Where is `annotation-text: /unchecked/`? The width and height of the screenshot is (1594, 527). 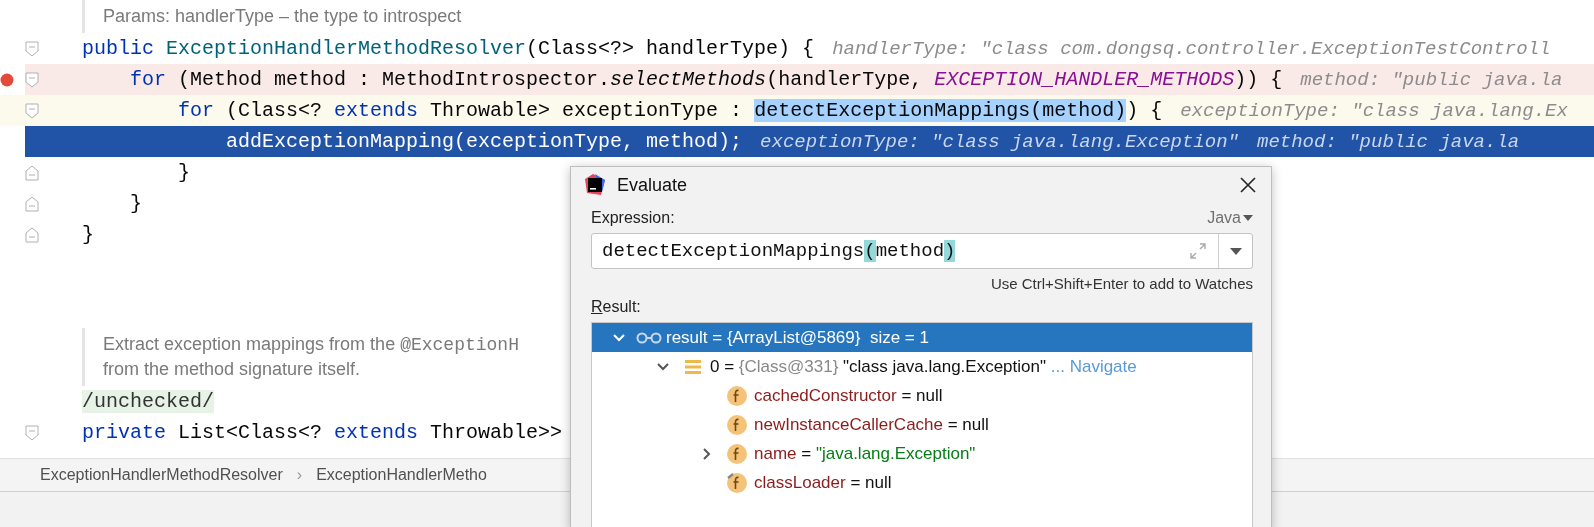
annotation-text: /unchecked/ is located at coordinates (148, 401).